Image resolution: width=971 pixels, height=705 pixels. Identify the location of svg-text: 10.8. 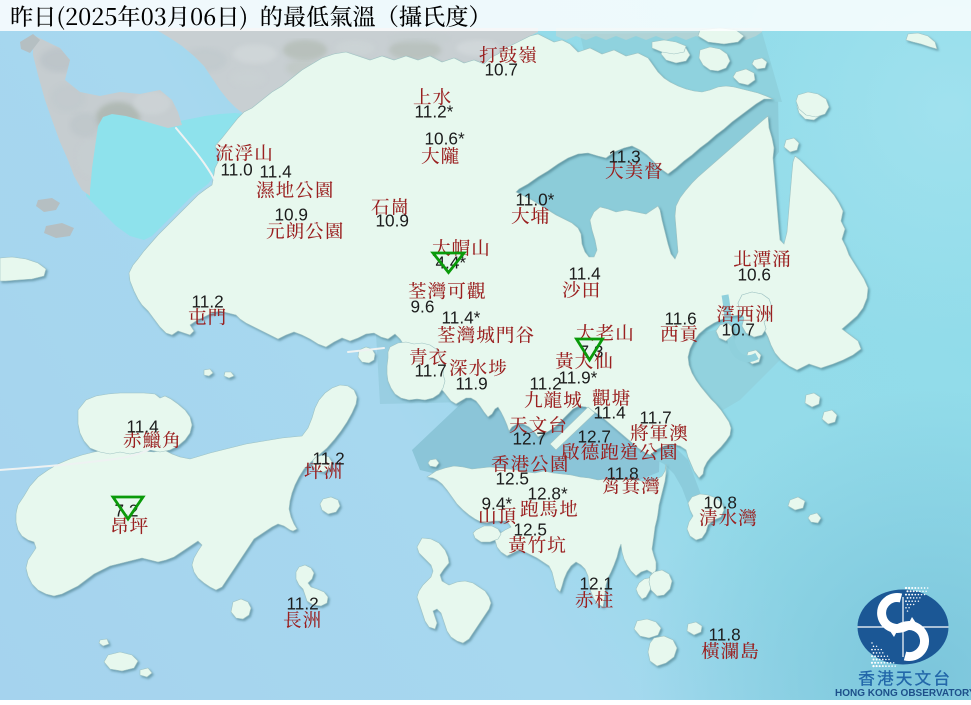
(720, 502).